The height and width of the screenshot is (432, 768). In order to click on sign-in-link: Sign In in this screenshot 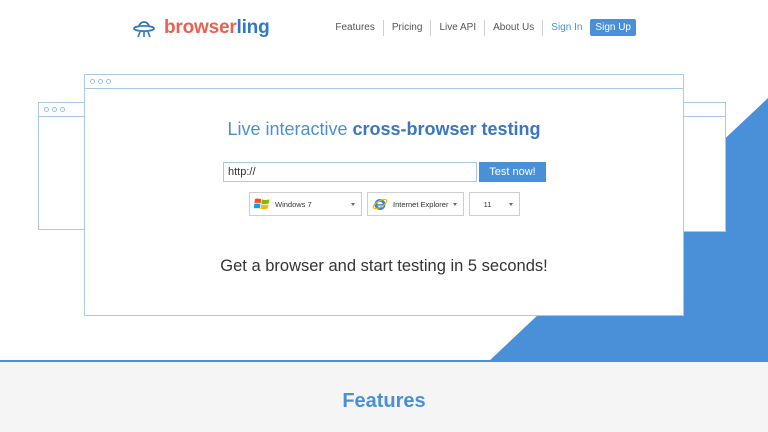, I will do `click(566, 28)`.